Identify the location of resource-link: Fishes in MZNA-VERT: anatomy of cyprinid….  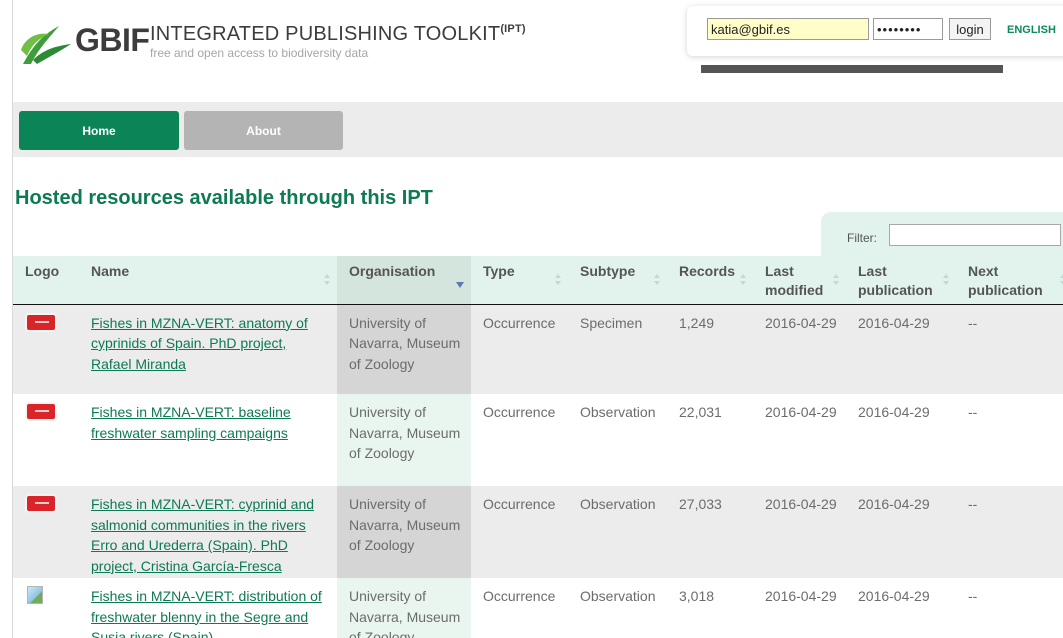
(199, 343).